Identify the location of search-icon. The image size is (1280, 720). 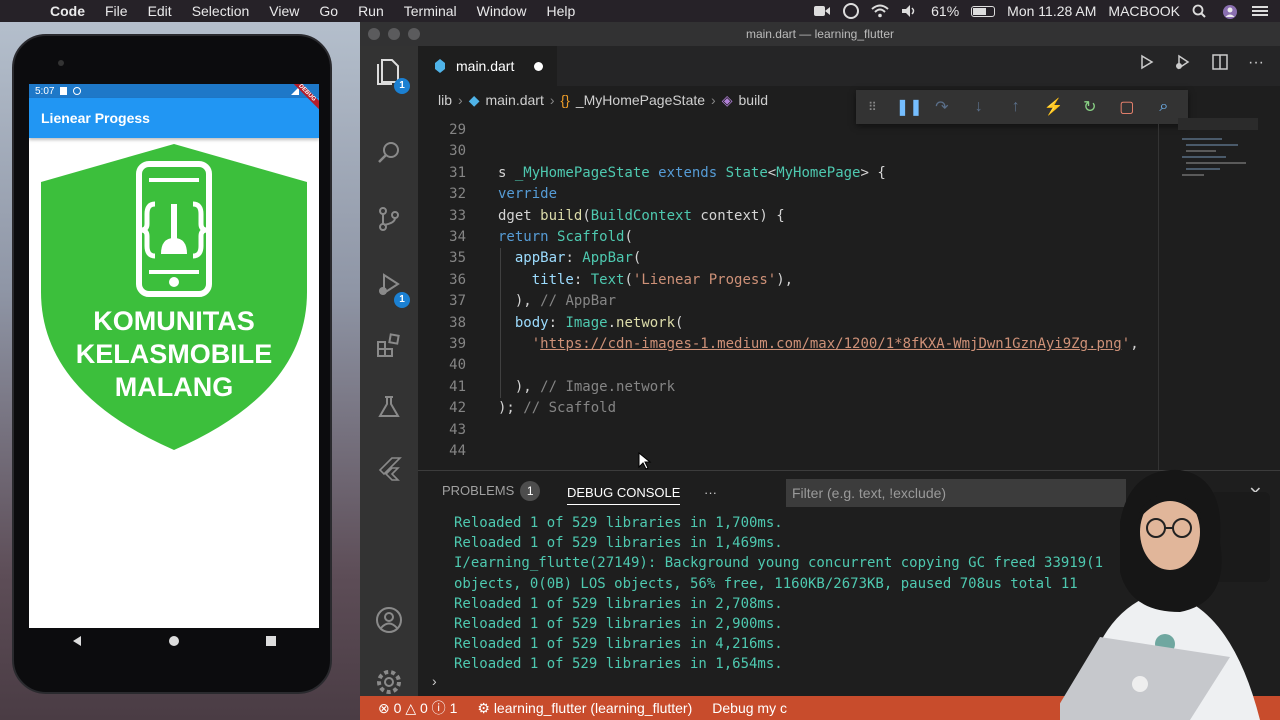
(389, 155).